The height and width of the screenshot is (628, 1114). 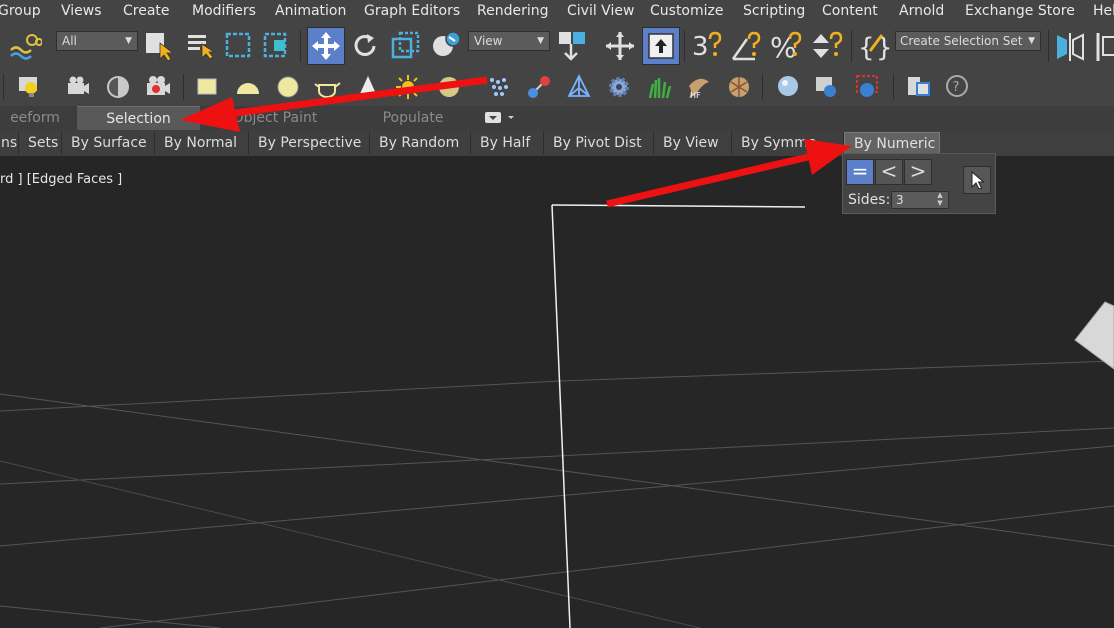 I want to click on menu-exchange-store: Exchange Store, so click(x=1020, y=11).